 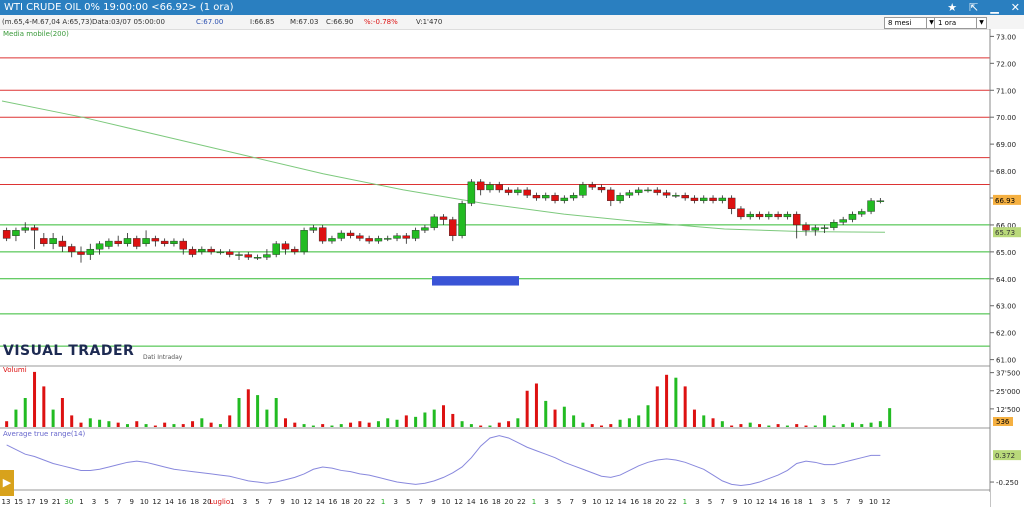 I want to click on minimize-icon: ▁, so click(x=994, y=7).